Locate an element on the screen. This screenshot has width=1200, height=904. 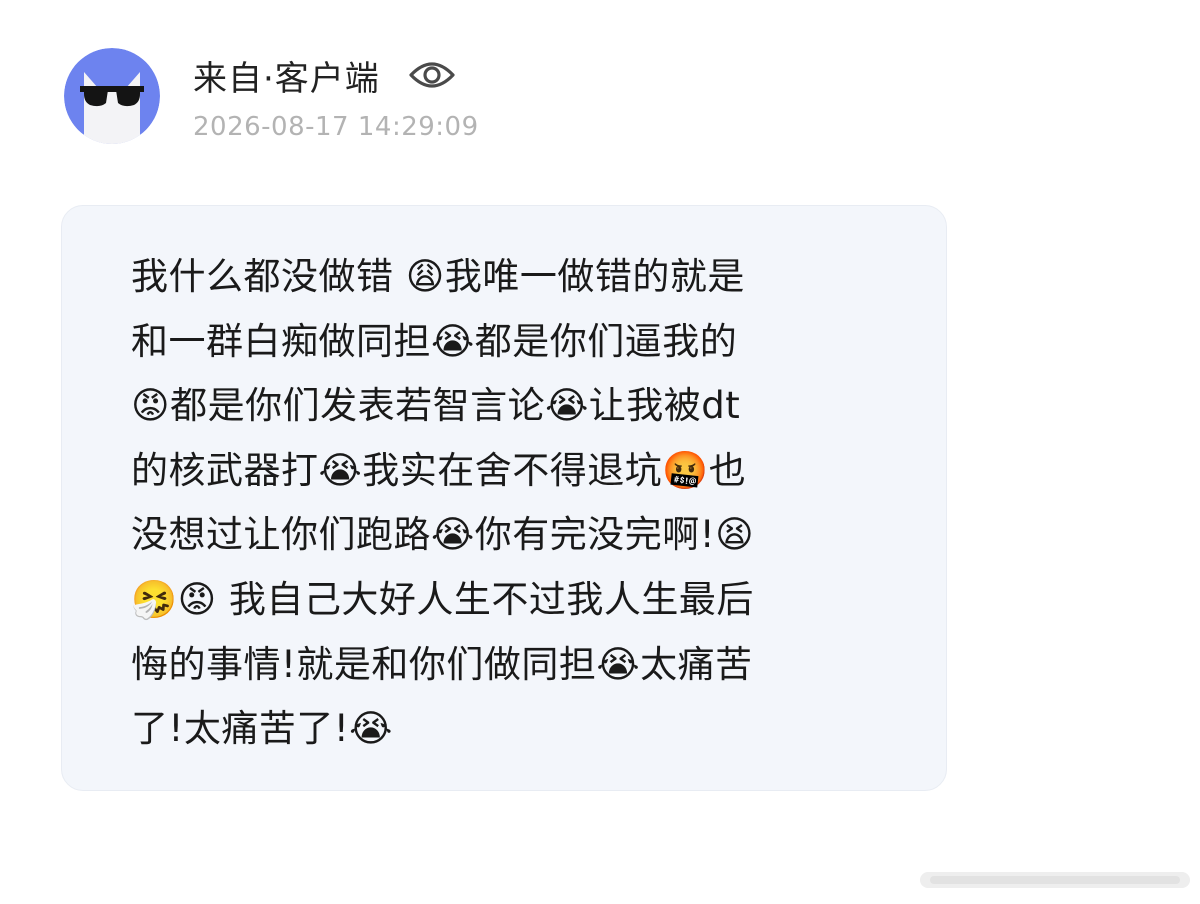
author-name: 来自·客户端 is located at coordinates (286, 75).